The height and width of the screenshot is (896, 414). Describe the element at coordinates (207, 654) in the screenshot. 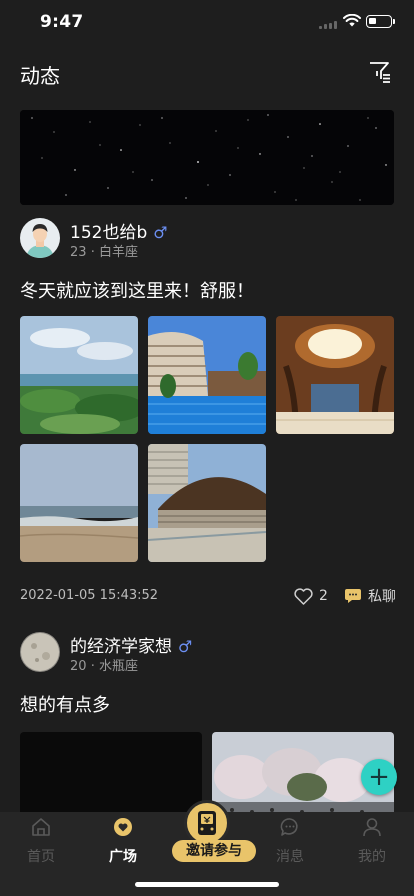

I see `post-header: 的经济学家想 ♂ 20 · 水瓶座` at that location.